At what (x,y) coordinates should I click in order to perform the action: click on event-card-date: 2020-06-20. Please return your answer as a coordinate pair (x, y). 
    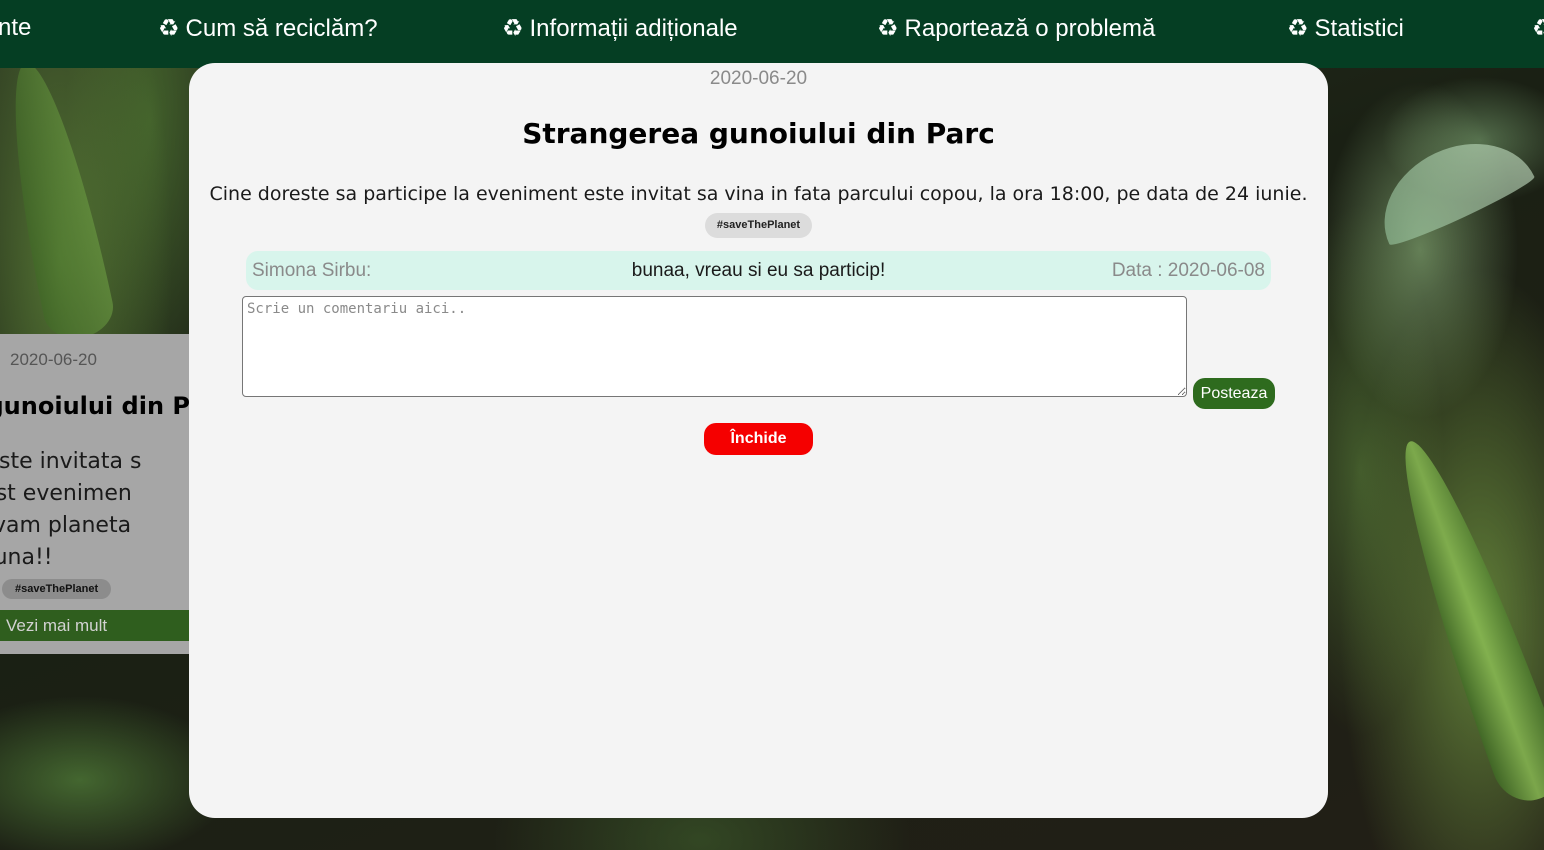
    Looking at the image, I should click on (53, 359).